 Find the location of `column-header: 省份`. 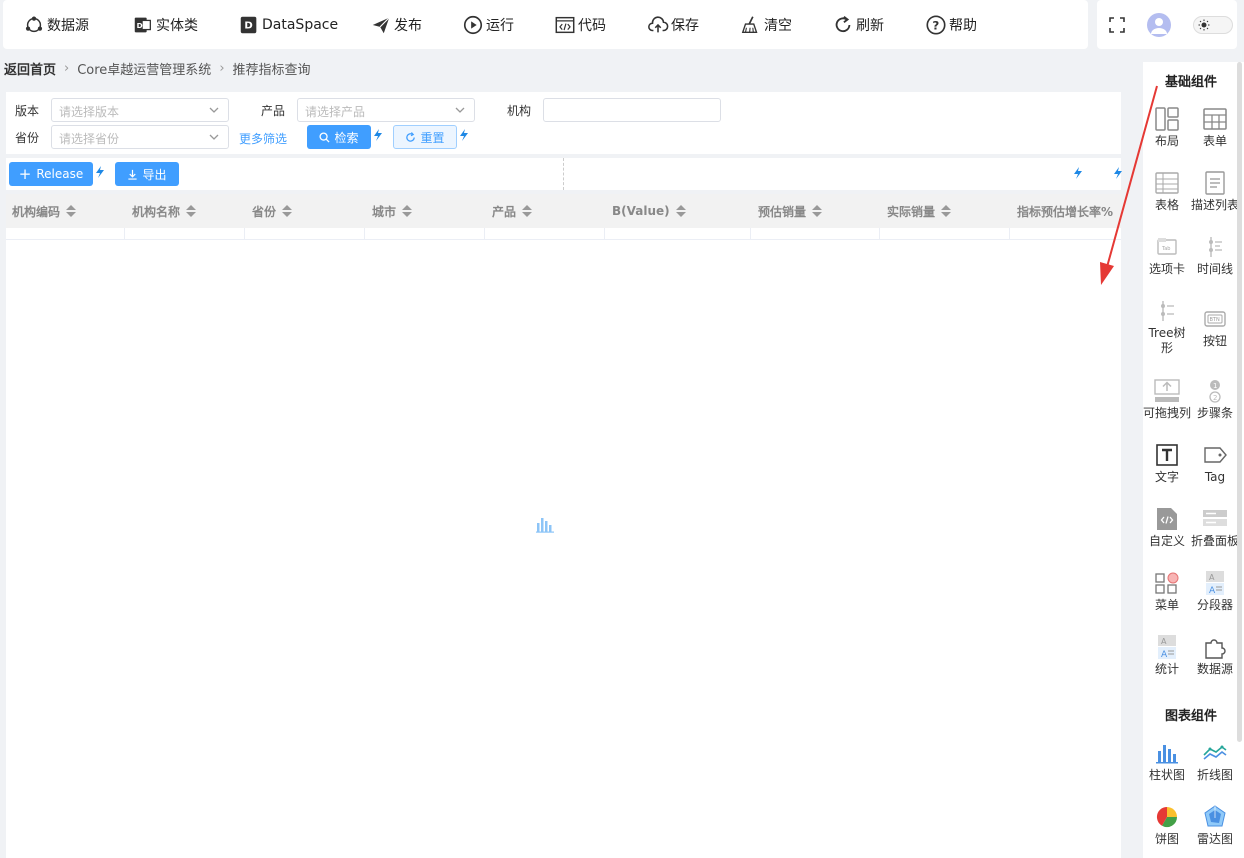

column-header: 省份 is located at coordinates (272, 211).